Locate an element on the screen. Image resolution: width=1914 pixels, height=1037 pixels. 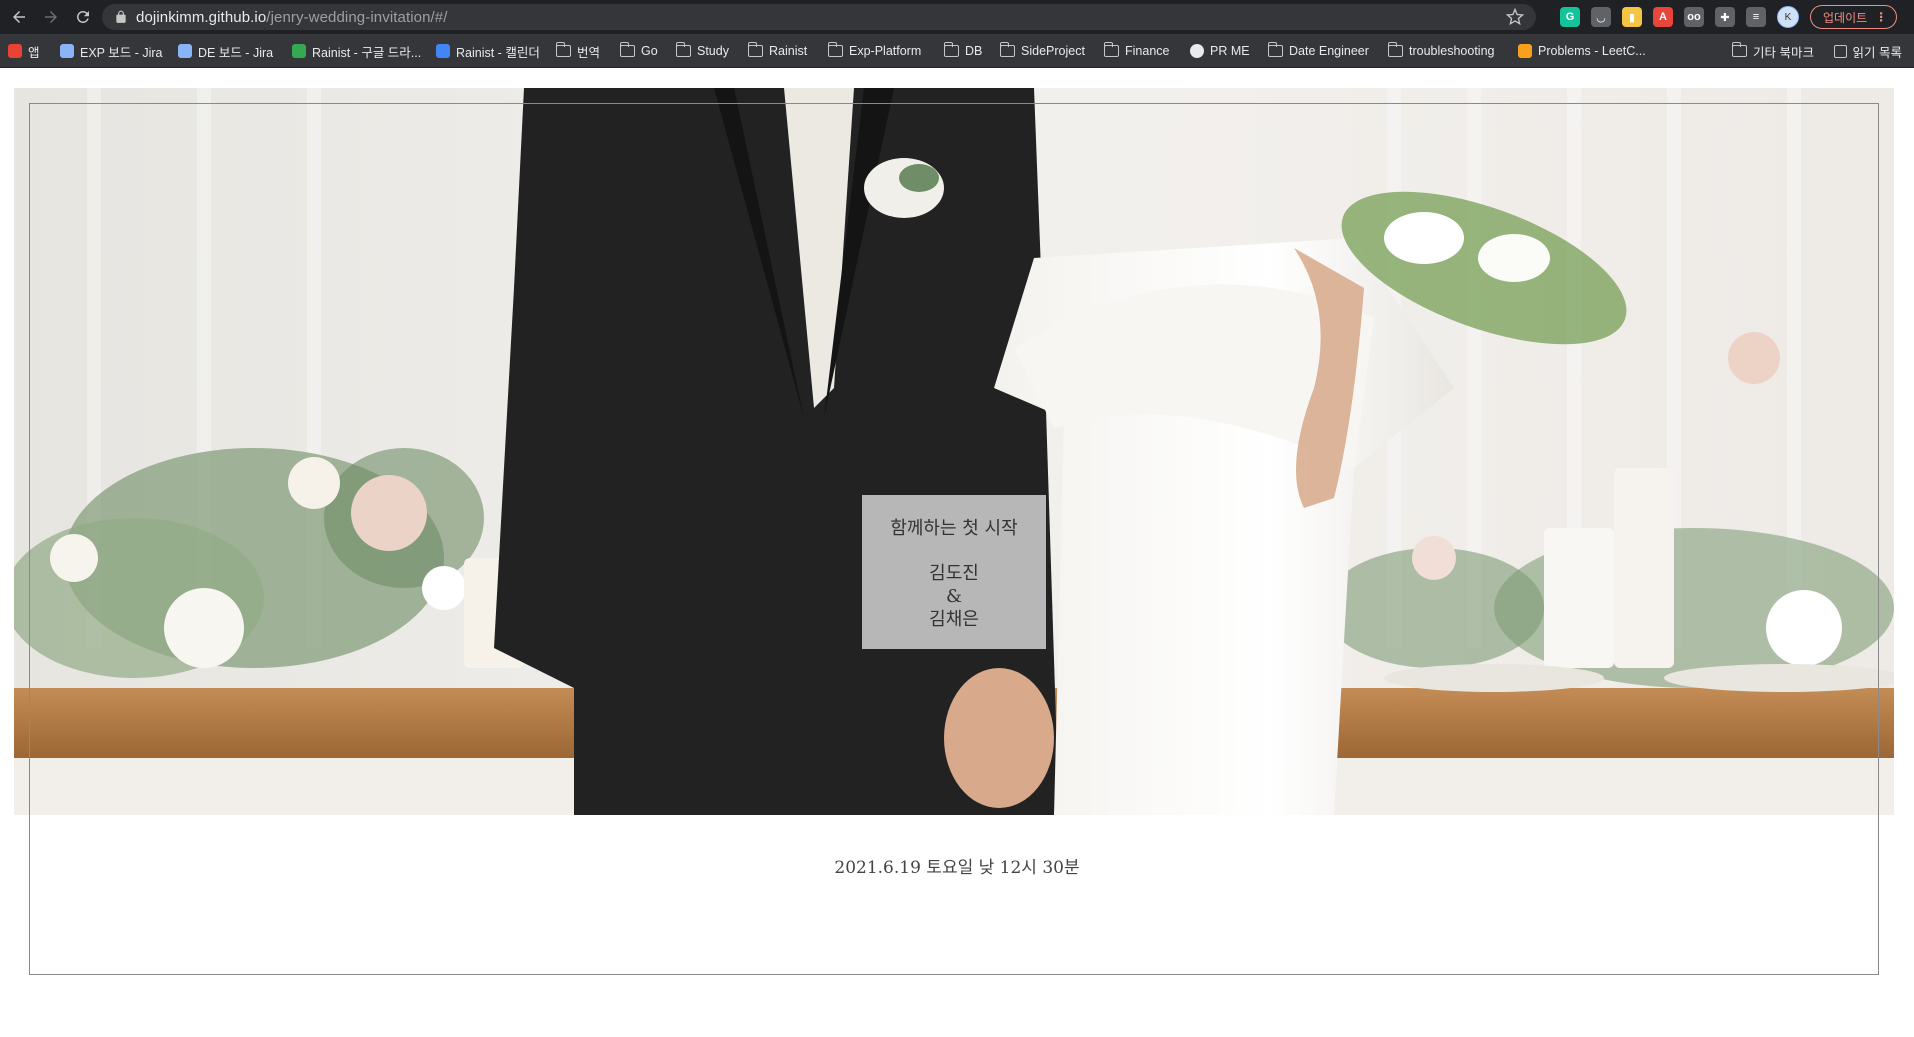
glasses-icon: oo is located at coordinates (1694, 17).